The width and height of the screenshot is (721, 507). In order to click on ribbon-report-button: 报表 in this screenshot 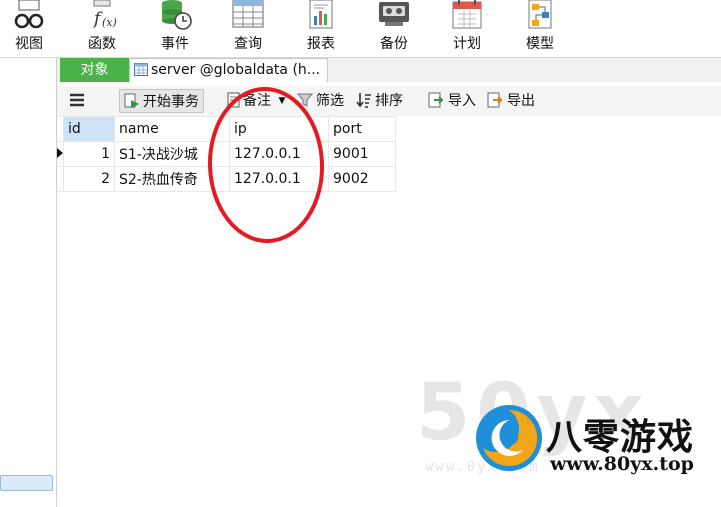, I will do `click(321, 28)`.